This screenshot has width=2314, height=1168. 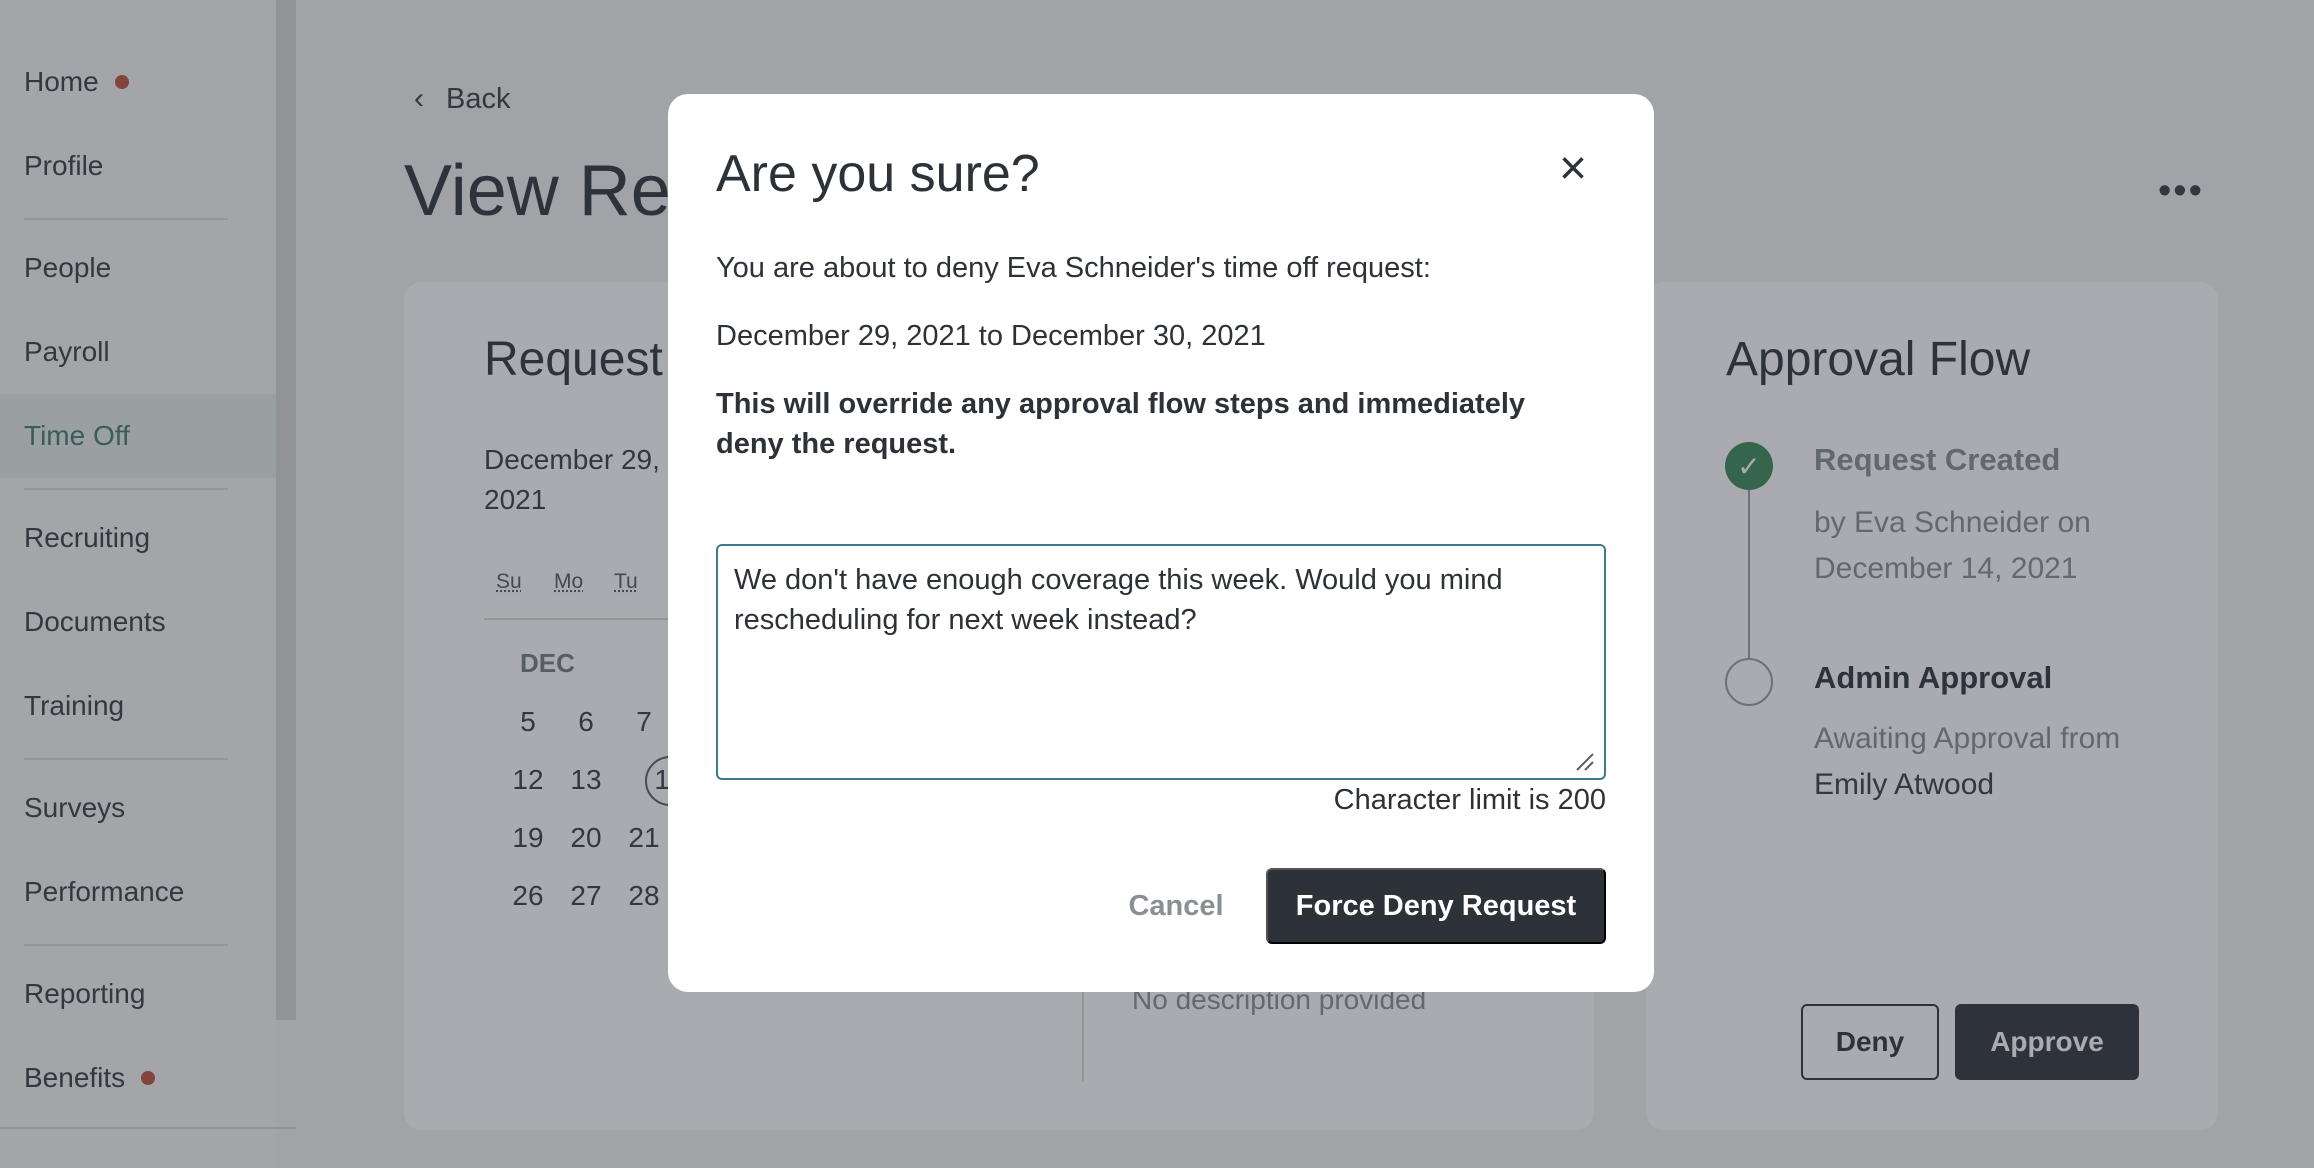 I want to click on modal-title: Are you sure?, so click(x=878, y=174).